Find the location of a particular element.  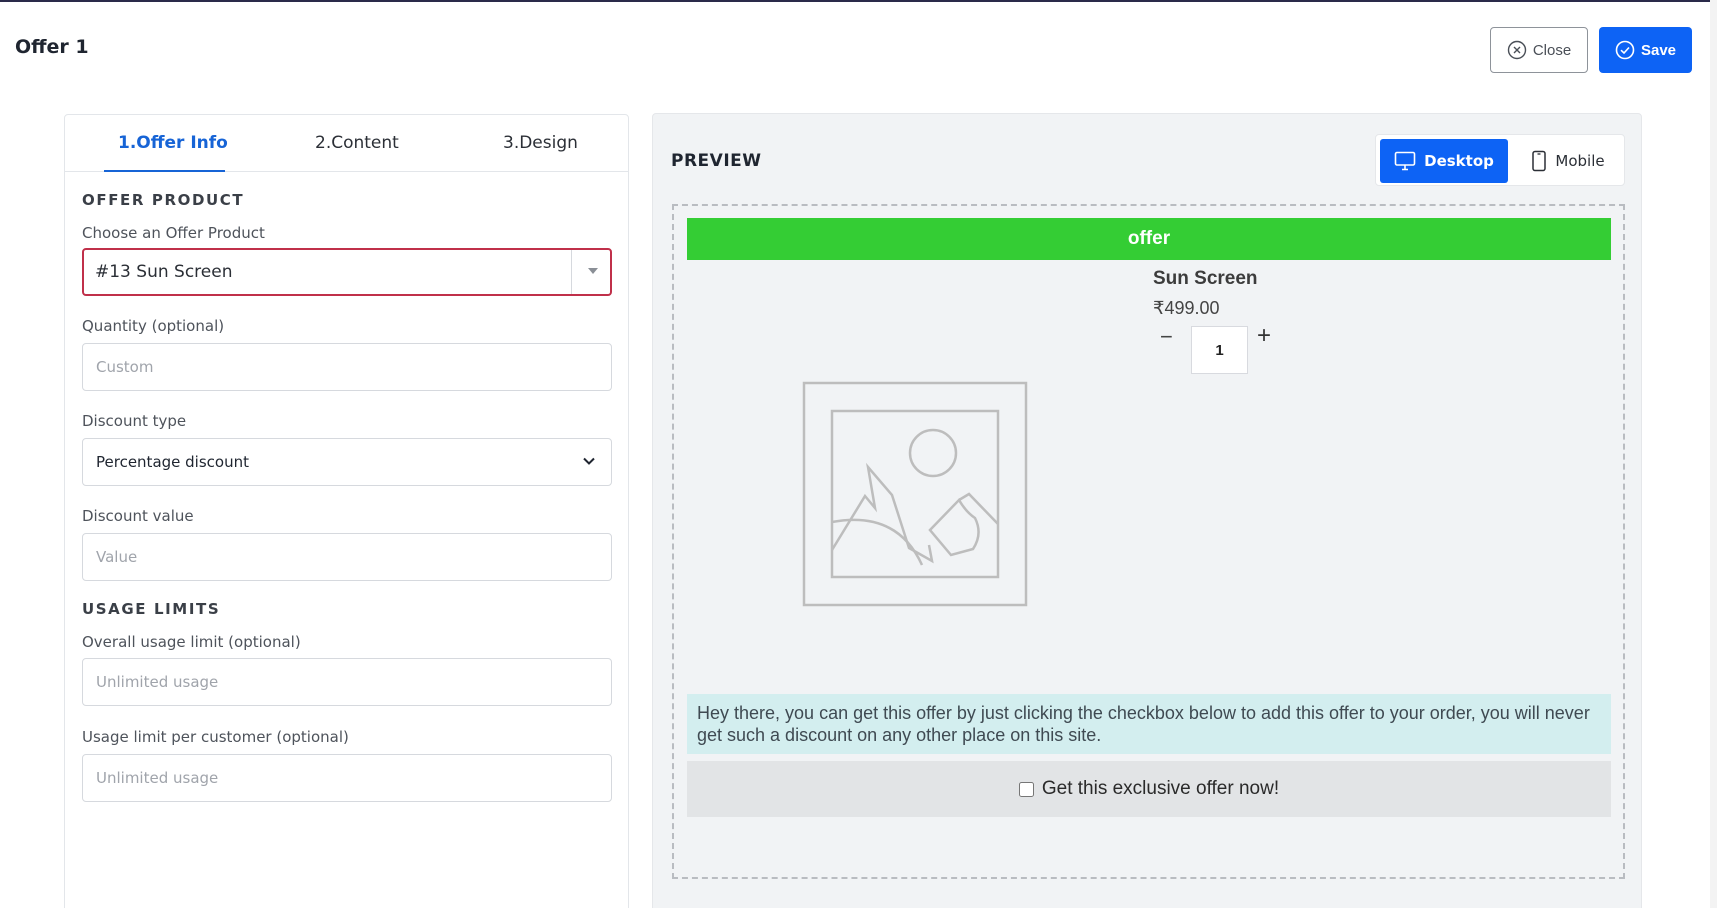

offer-banner: offer is located at coordinates (1149, 239).